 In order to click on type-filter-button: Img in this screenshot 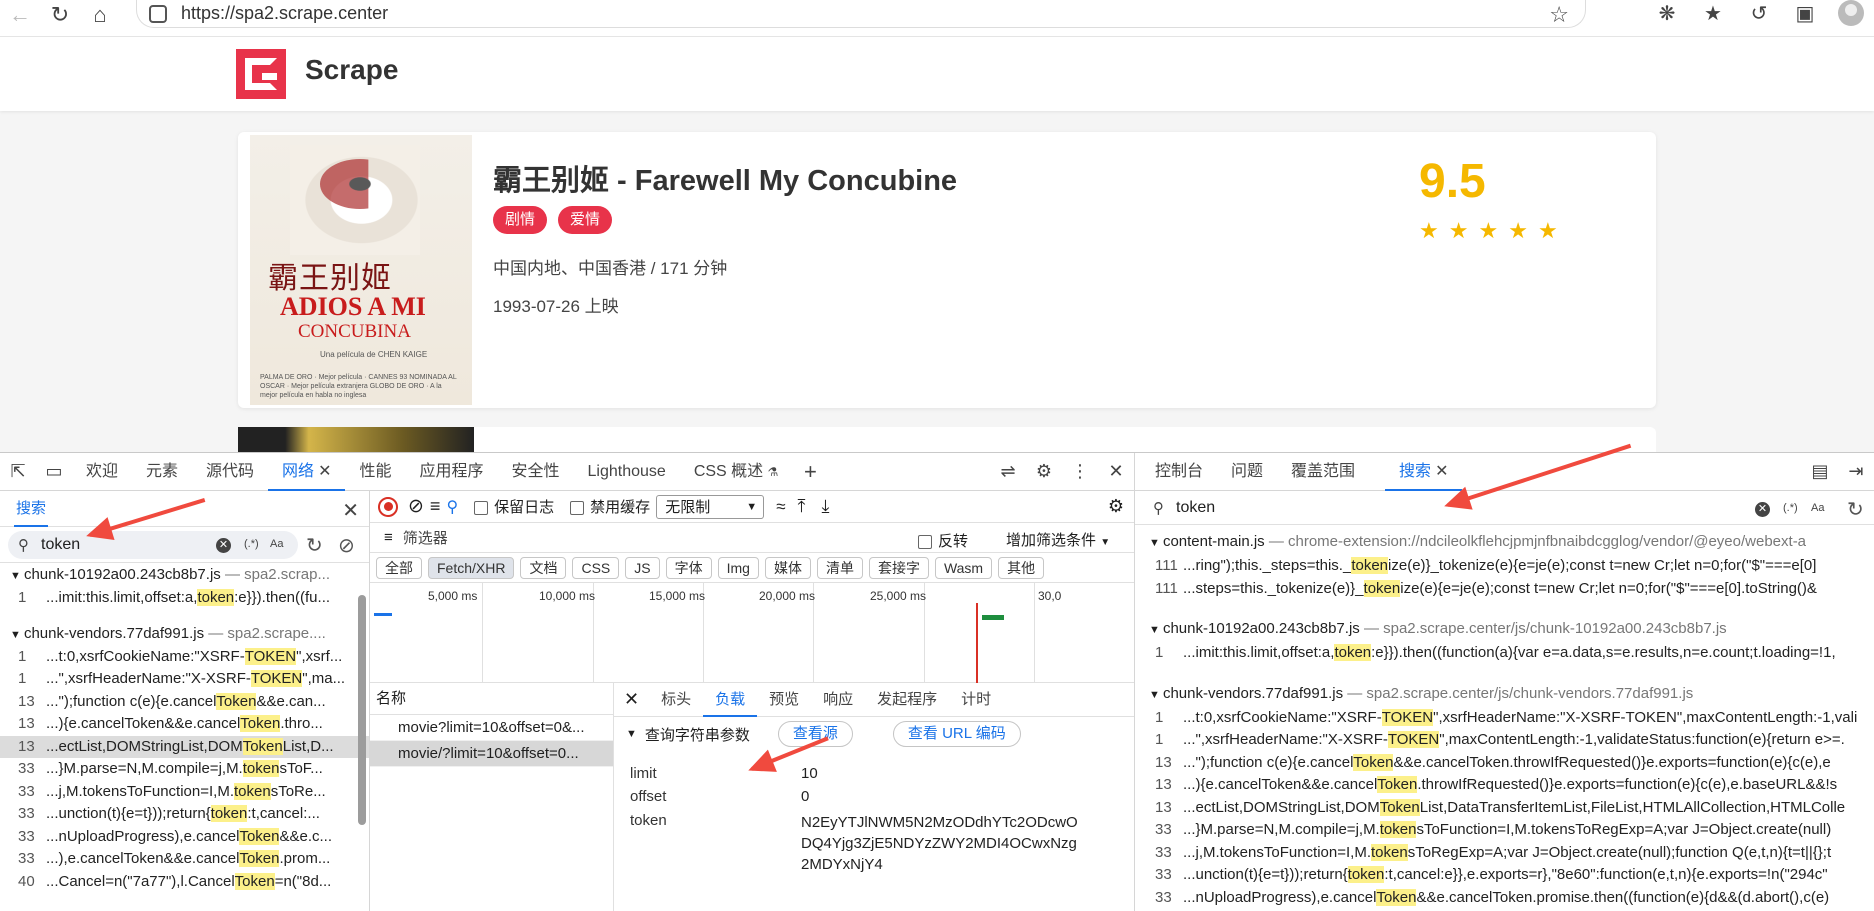, I will do `click(738, 567)`.